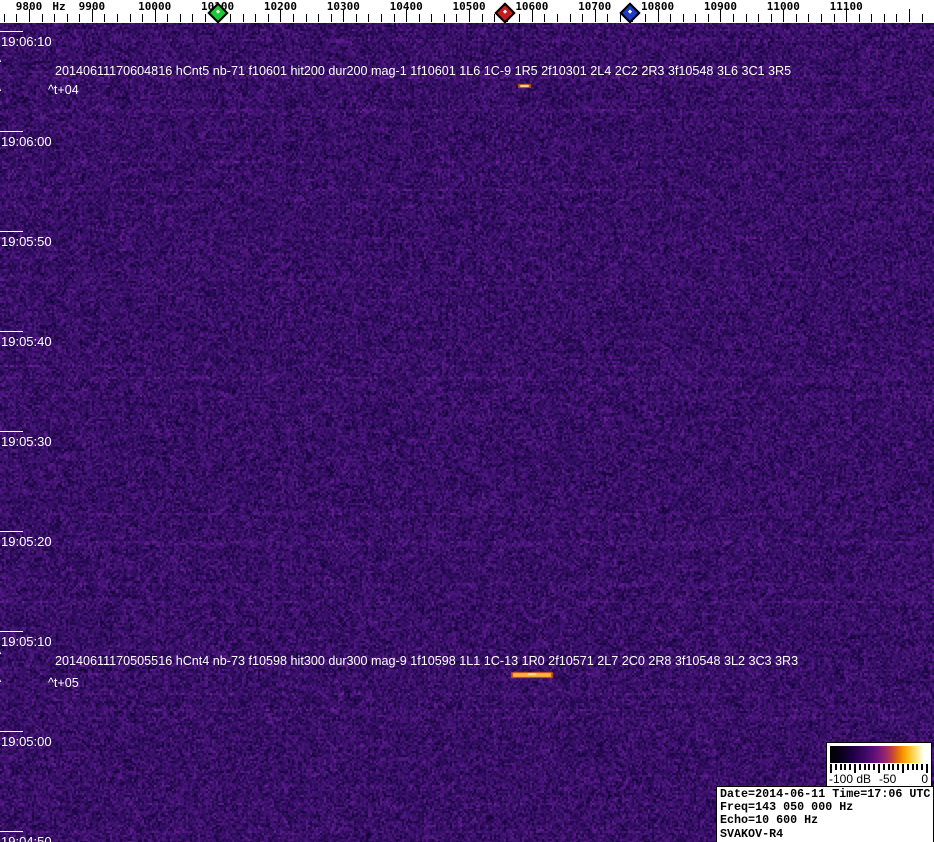  Describe the element at coordinates (59, 6) in the screenshot. I see `frequency-unit-label: Hz` at that location.